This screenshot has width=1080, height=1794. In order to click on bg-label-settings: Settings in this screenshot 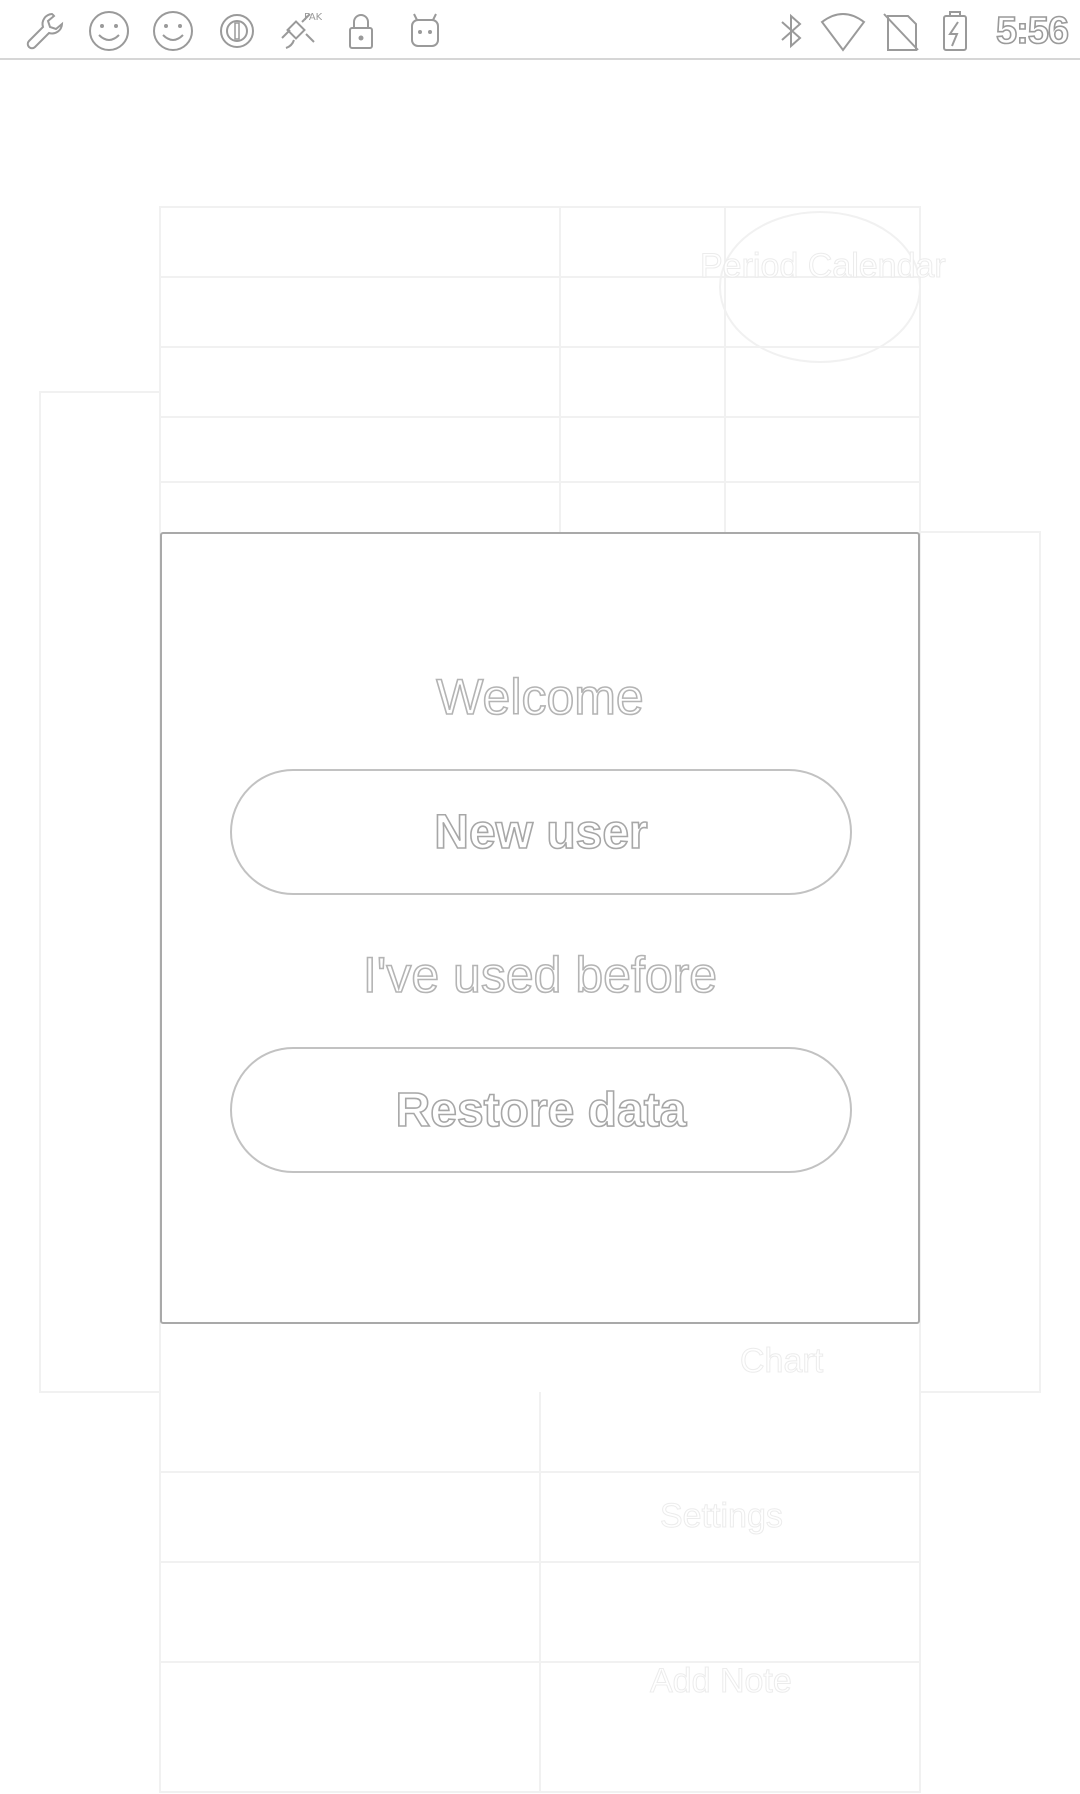, I will do `click(722, 1516)`.